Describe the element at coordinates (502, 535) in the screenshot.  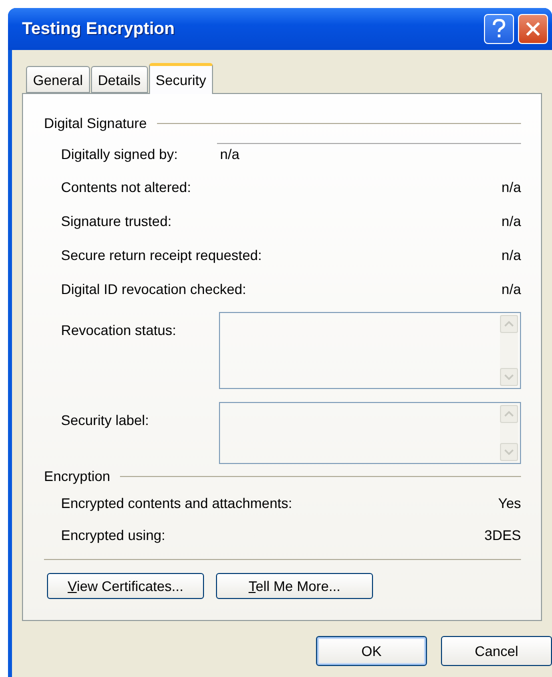
I see `field-value: 3DES` at that location.